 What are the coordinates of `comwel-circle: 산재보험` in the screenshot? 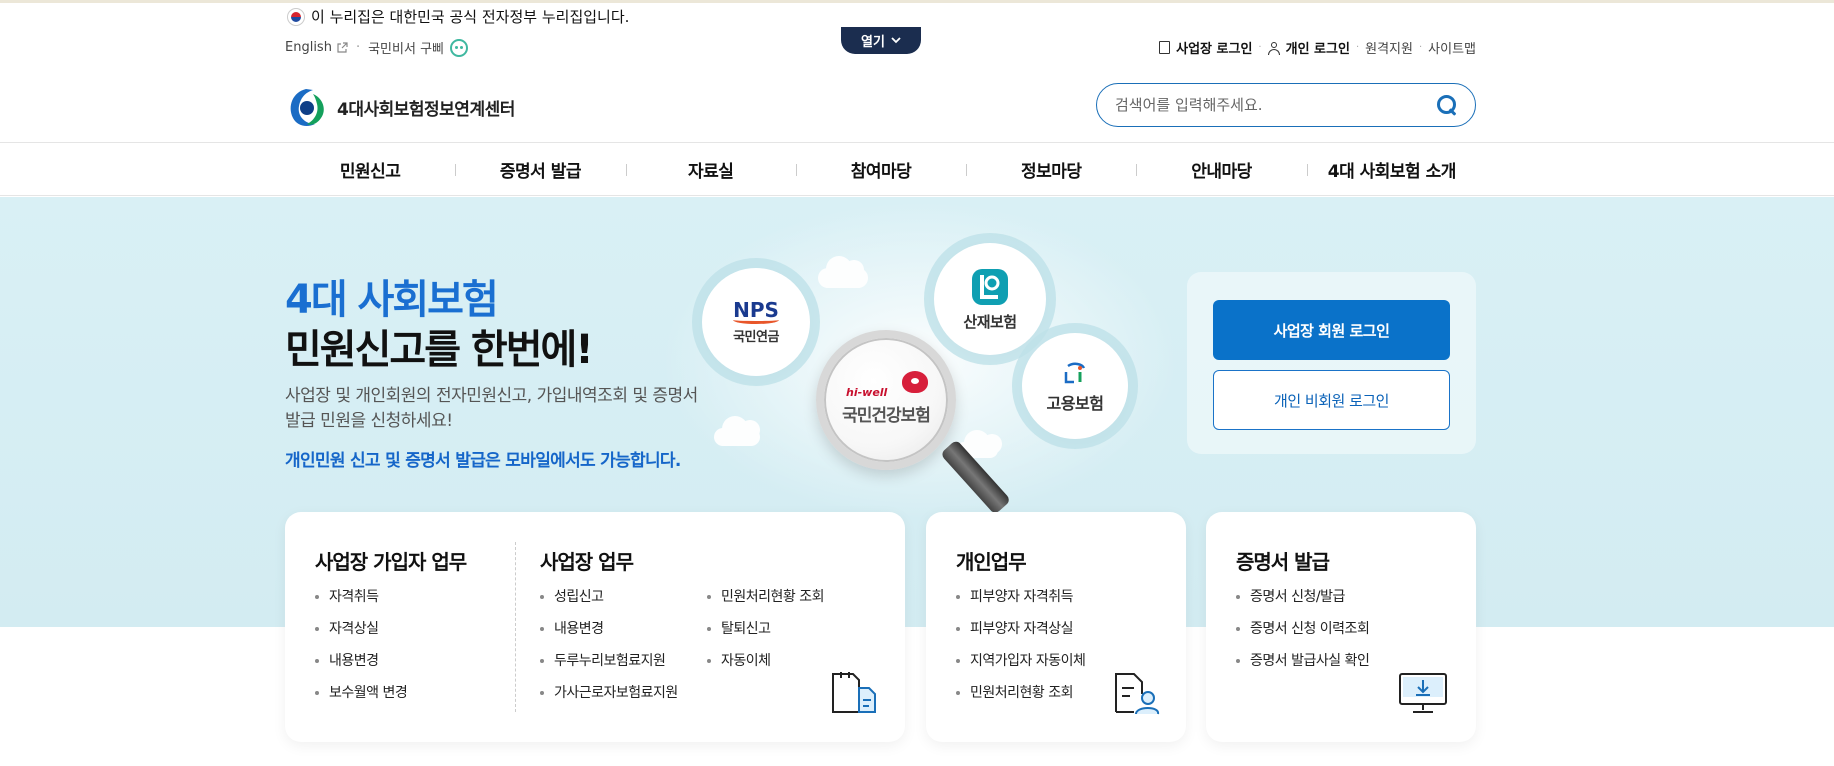 It's located at (990, 299).